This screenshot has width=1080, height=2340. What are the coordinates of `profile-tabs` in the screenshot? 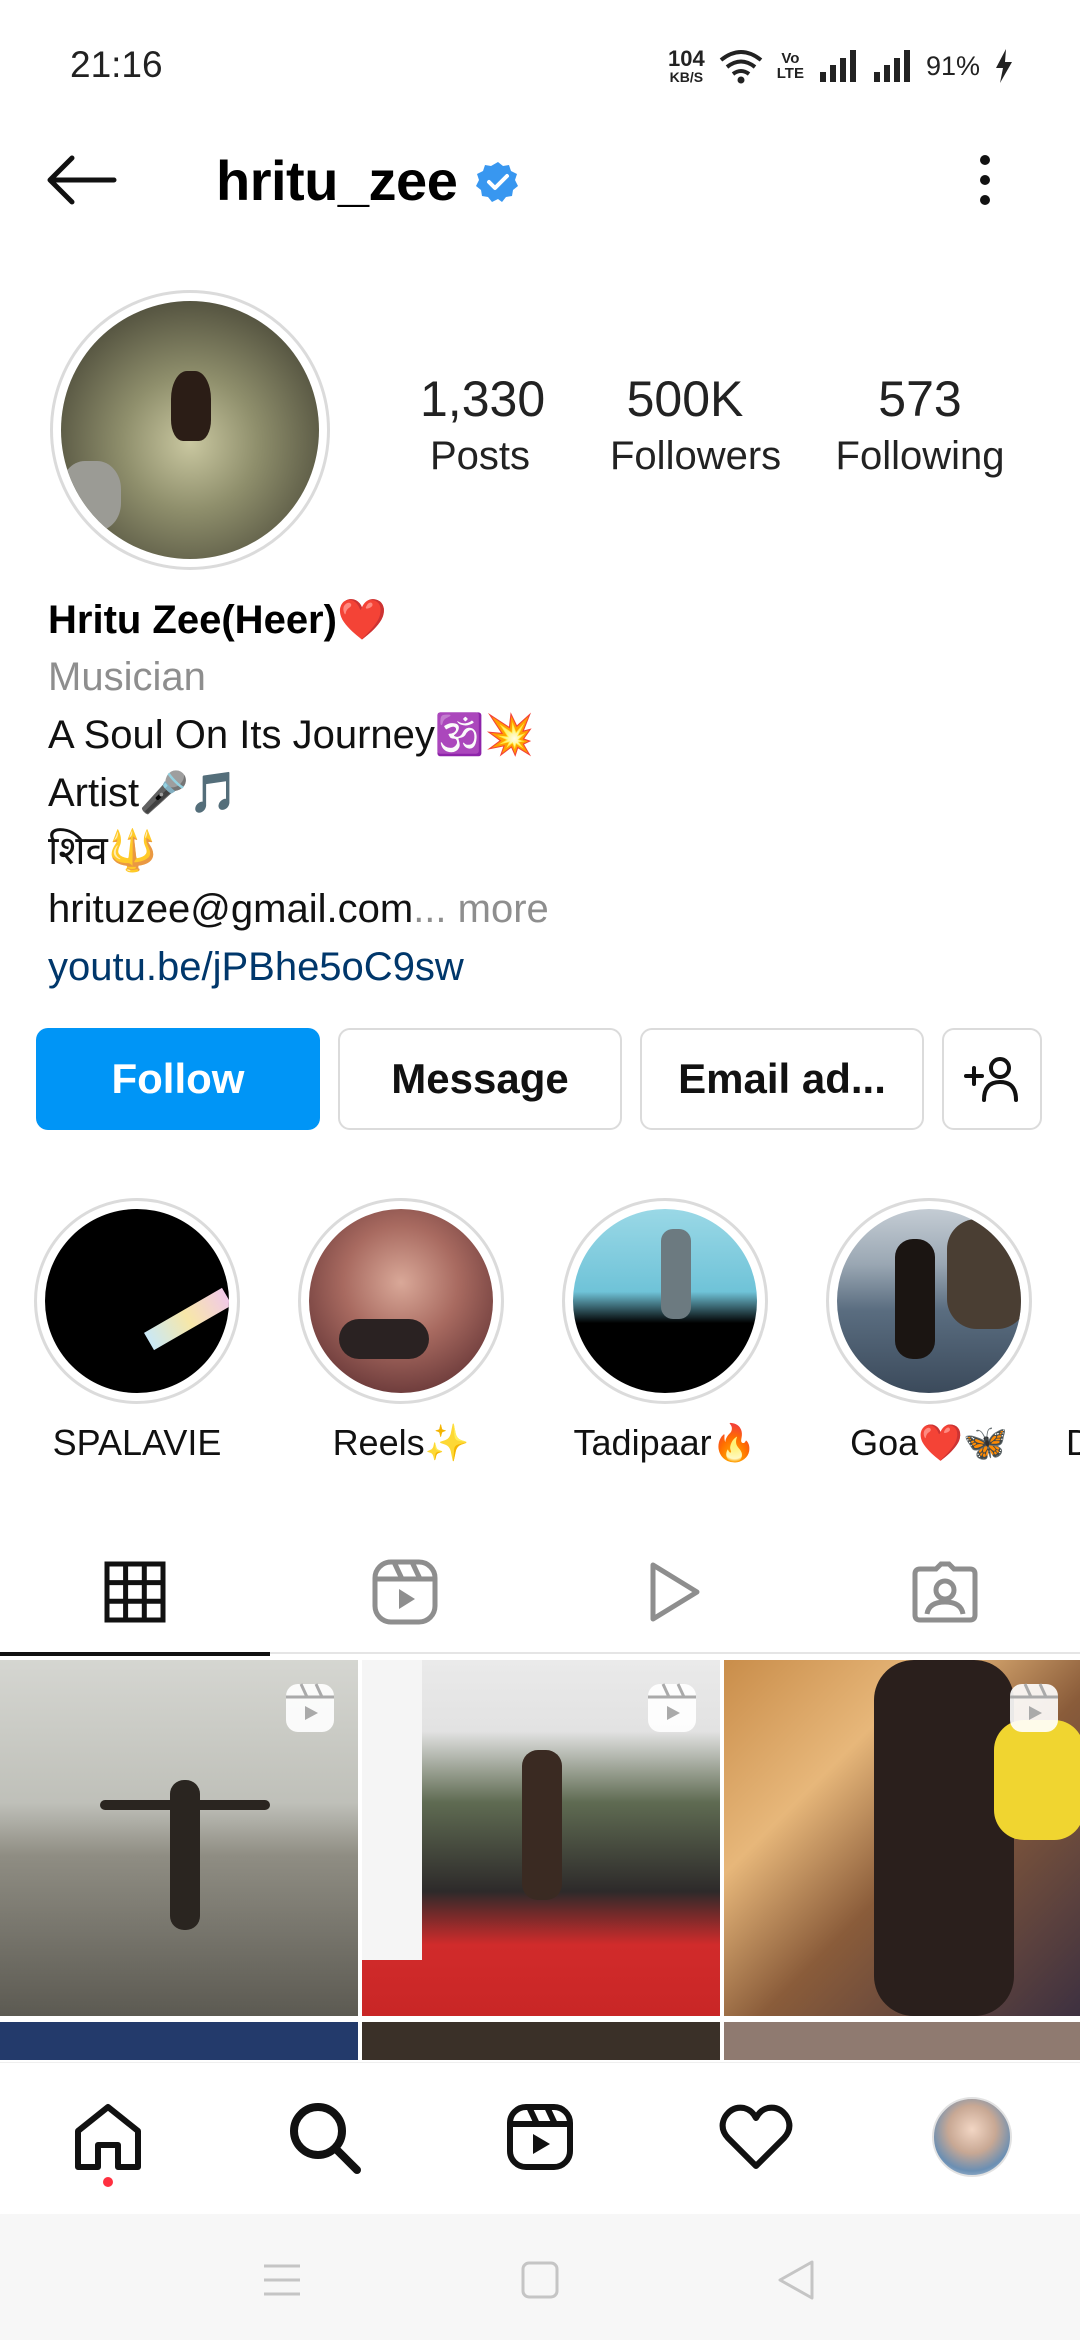 It's located at (540, 1593).